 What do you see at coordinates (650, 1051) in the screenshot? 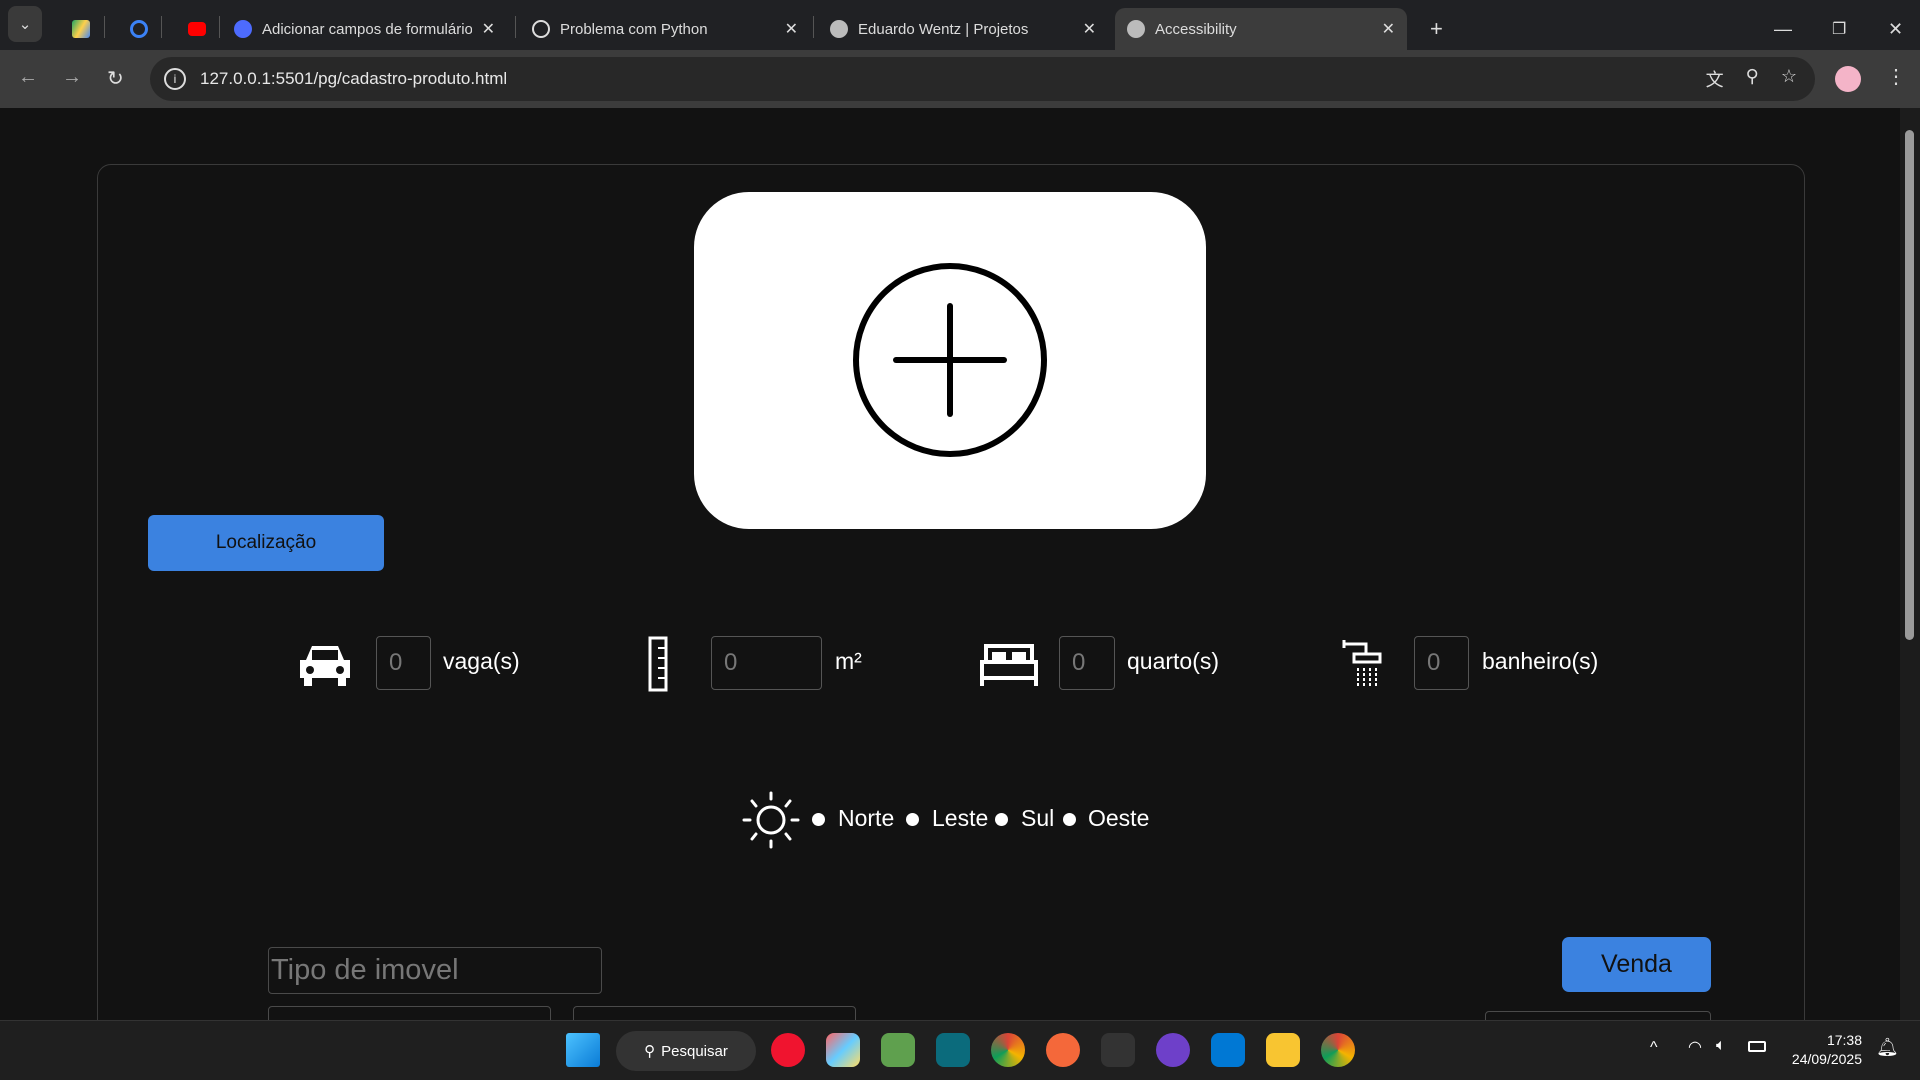
I see `search-icon: ⚲` at bounding box center [650, 1051].